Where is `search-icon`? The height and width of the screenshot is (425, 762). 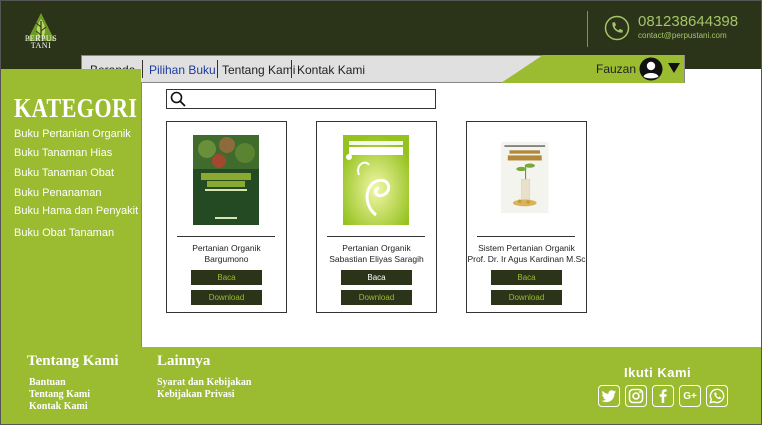 search-icon is located at coordinates (178, 99).